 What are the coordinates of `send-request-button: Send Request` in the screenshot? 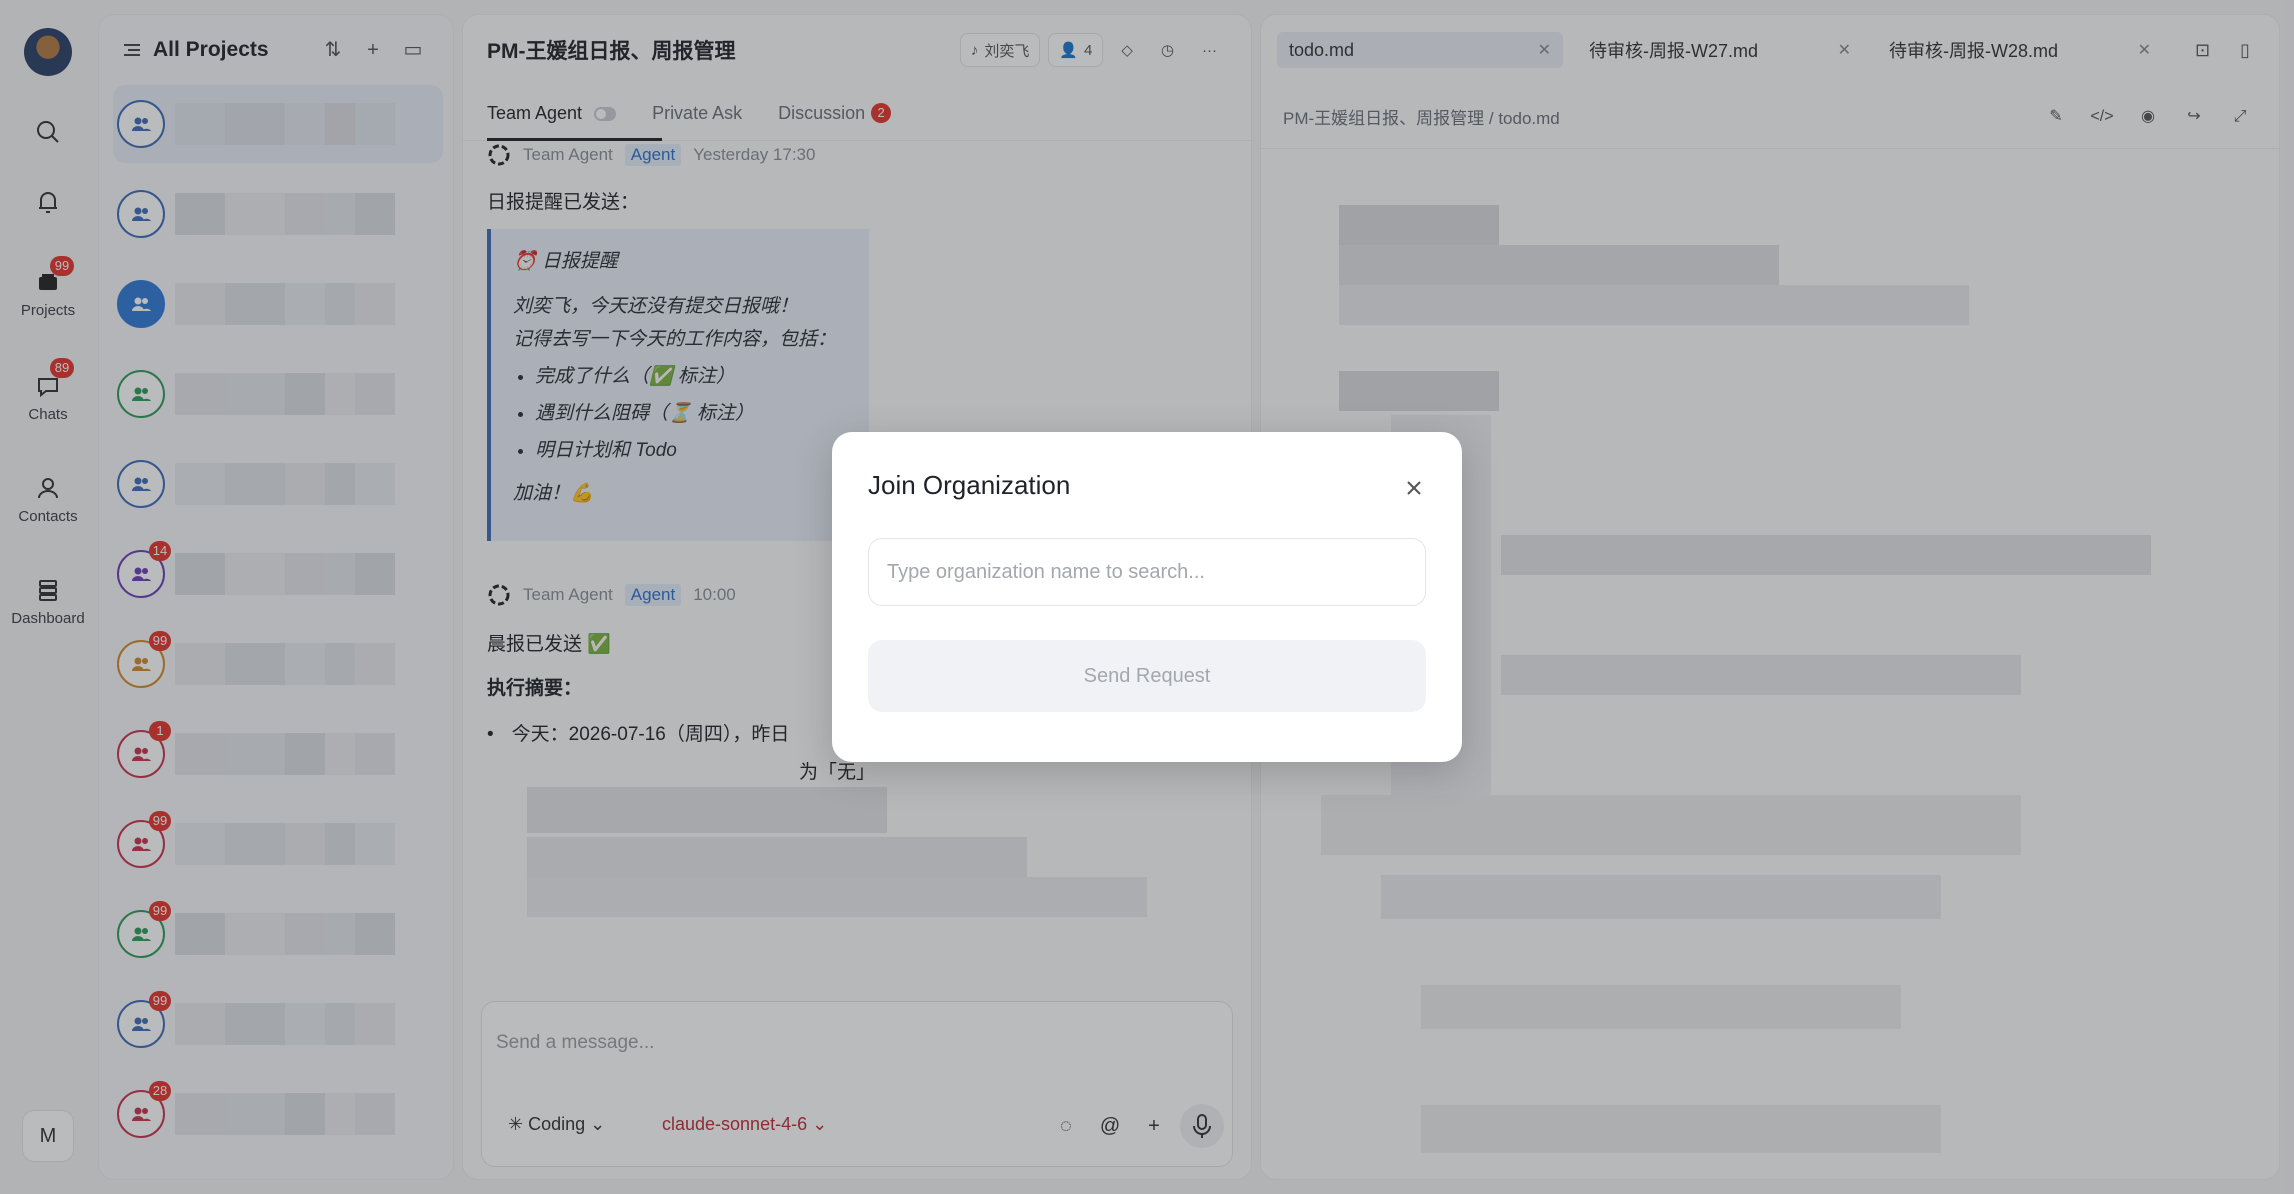 It's located at (1147, 676).